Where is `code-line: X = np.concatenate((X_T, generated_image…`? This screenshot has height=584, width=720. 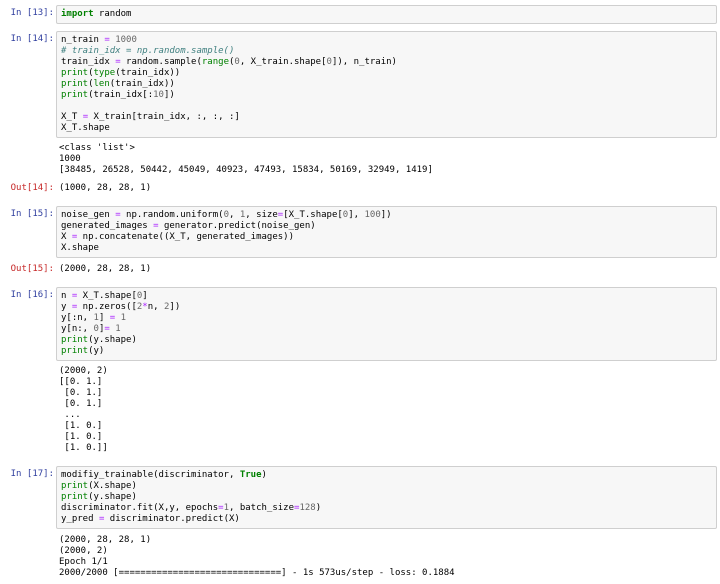
code-line: X = np.concatenate((X_T, generated_image… is located at coordinates (386, 237).